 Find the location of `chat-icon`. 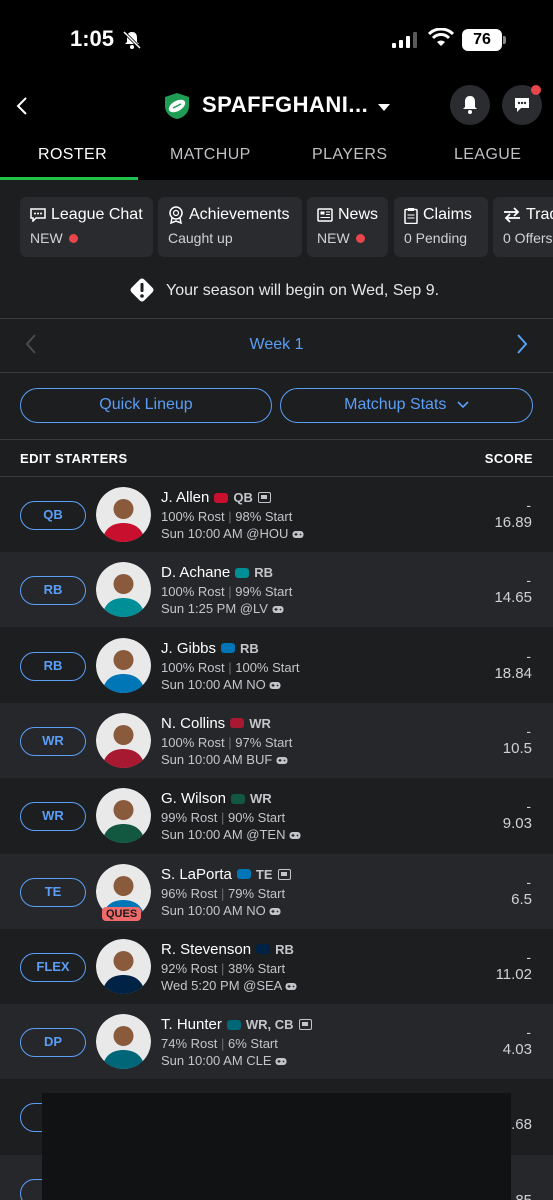

chat-icon is located at coordinates (522, 105).